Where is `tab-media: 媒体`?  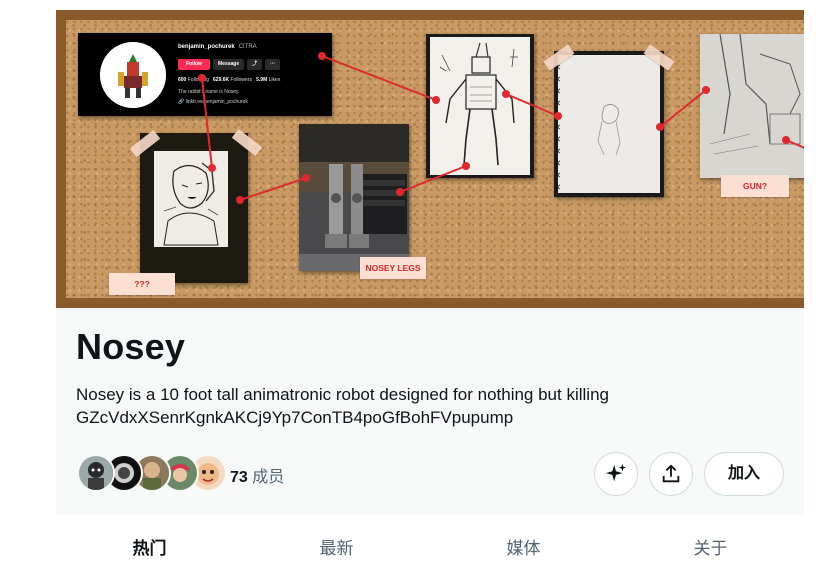 tab-media: 媒体 is located at coordinates (523, 545).